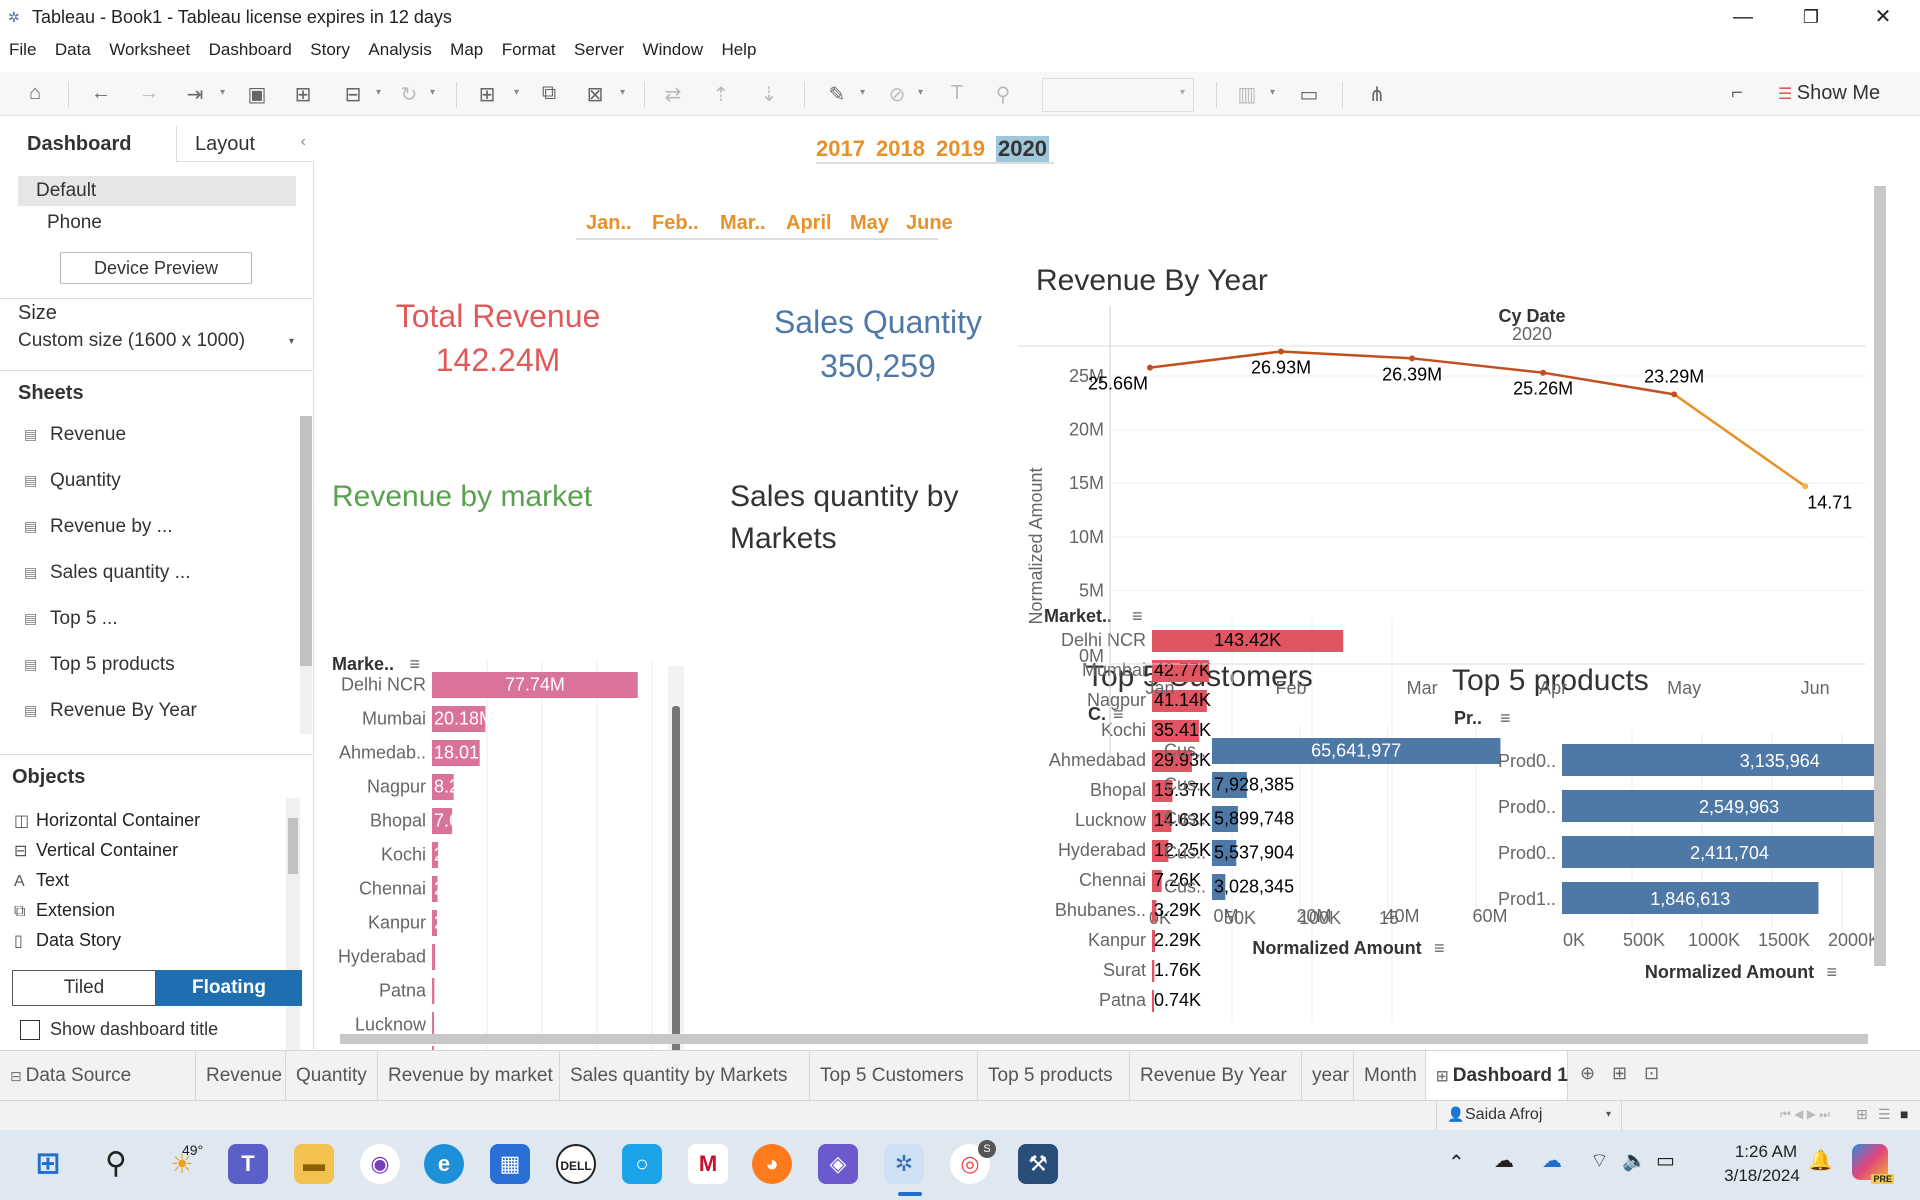  What do you see at coordinates (158, 345) in the screenshot?
I see `size-dropdown: Custom size (1600 x 1000) ▾` at bounding box center [158, 345].